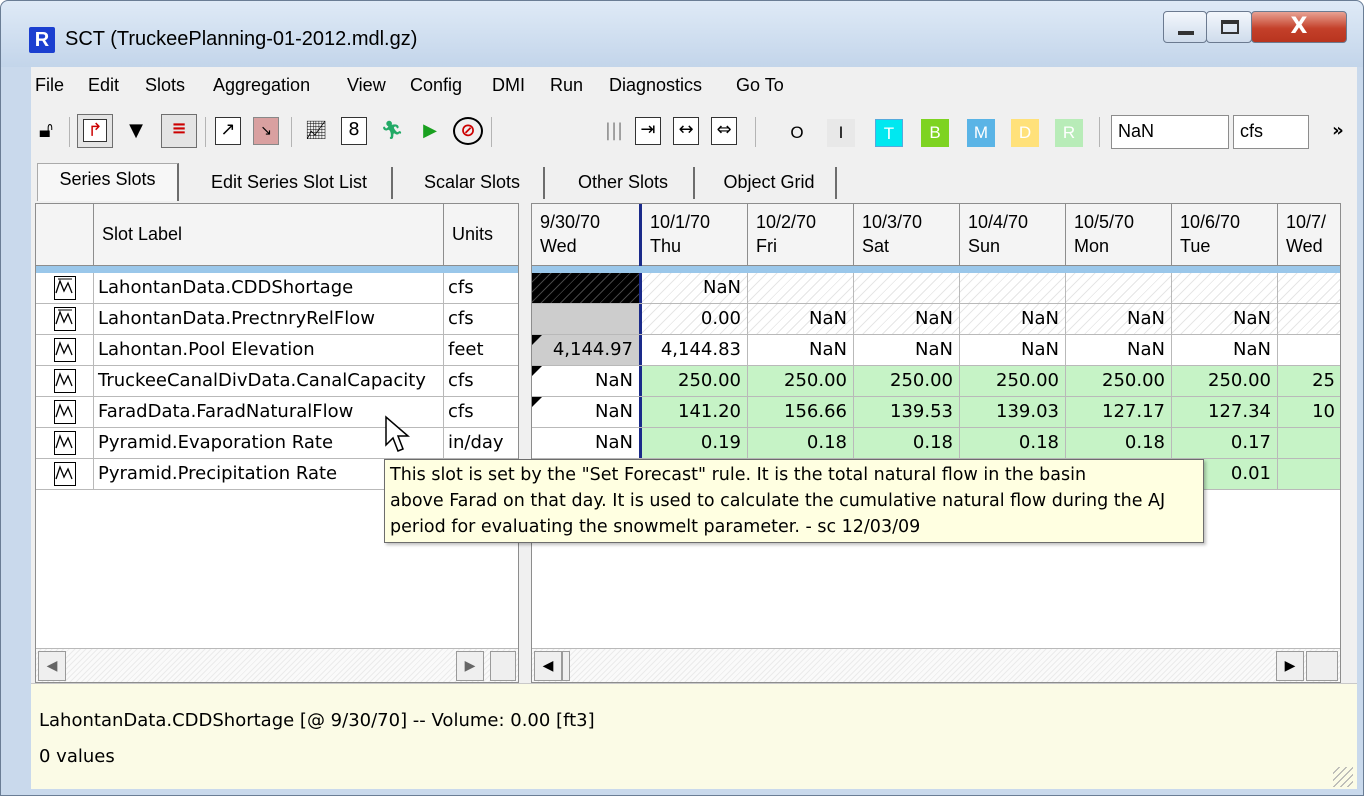  Describe the element at coordinates (1069, 133) in the screenshot. I see `flag-rule-button: R` at that location.